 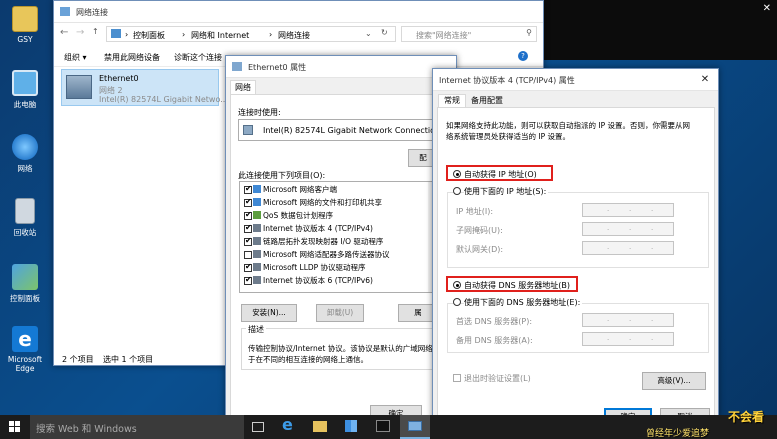 What do you see at coordinates (523, 302) in the screenshot?
I see `manual-dns-label: 使用下面的 DNS 服务器地址(E):` at bounding box center [523, 302].